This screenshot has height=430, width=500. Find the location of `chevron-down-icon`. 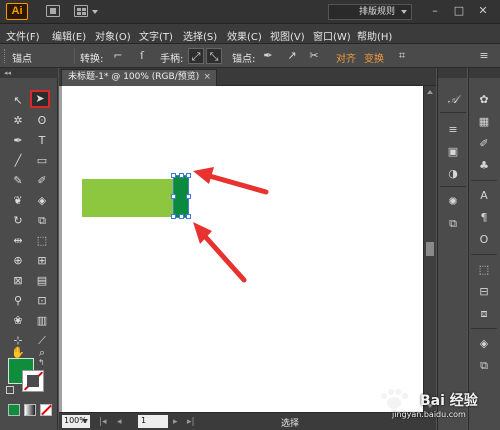

chevron-down-icon is located at coordinates (95, 12).